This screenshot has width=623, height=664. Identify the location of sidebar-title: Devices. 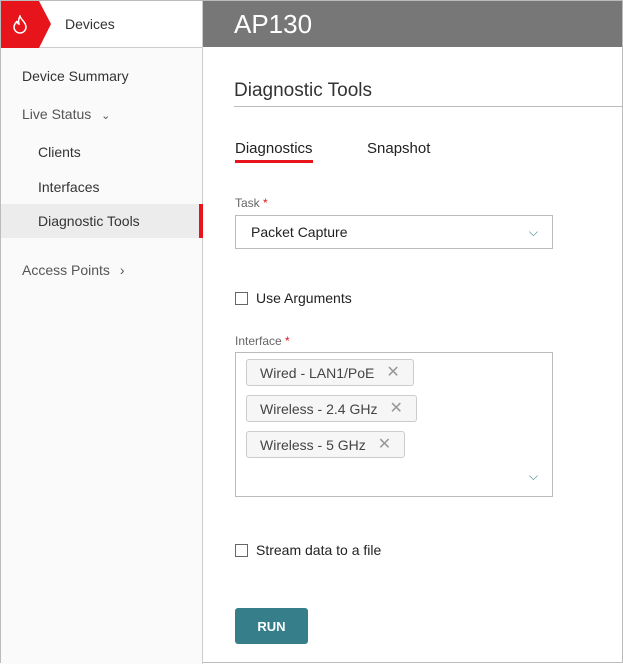
(90, 24).